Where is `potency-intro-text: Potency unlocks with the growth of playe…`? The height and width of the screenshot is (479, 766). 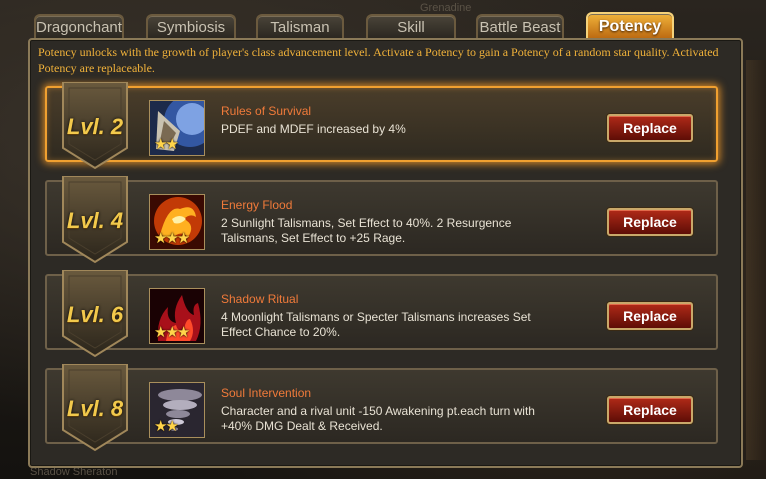
potency-intro-text: Potency unlocks with the growth of playe… is located at coordinates (378, 60).